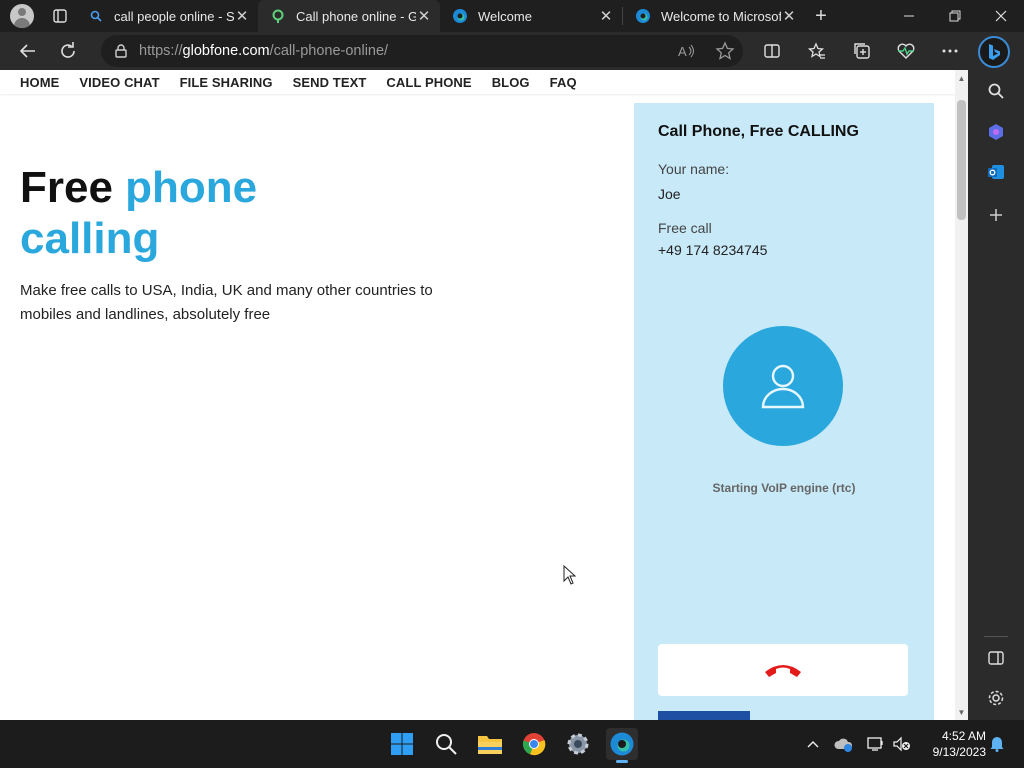  Describe the element at coordinates (119, 82) in the screenshot. I see `nav-video-chat: VIDEO CHAT` at that location.